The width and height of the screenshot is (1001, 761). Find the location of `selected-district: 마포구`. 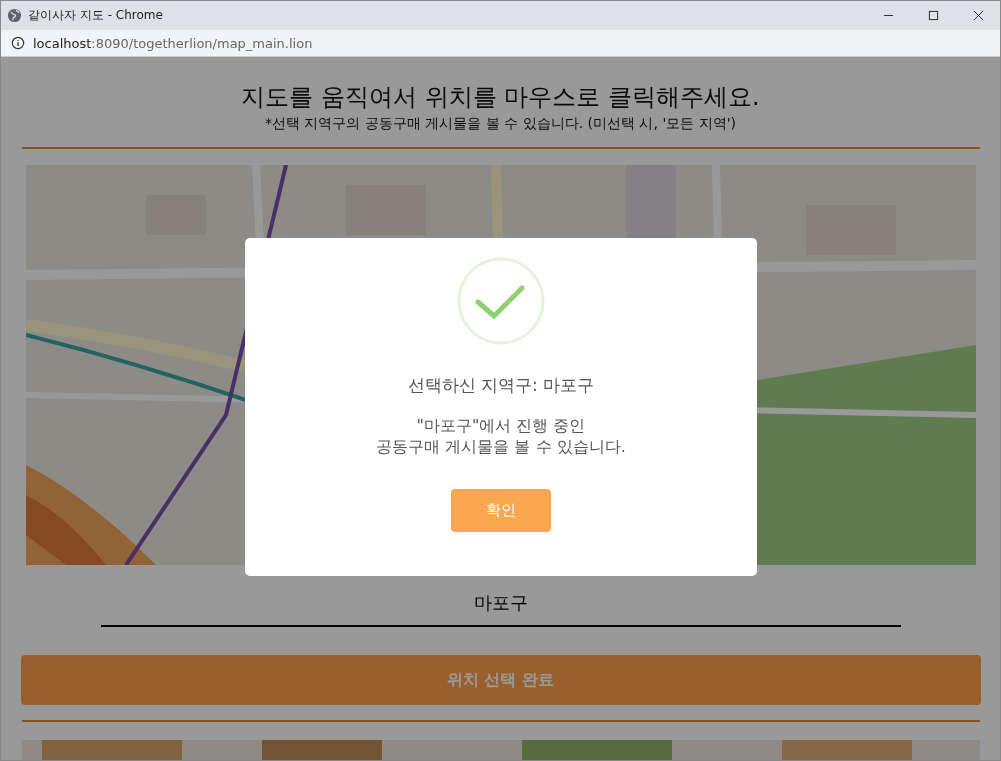

selected-district: 마포구 is located at coordinates (500, 609).